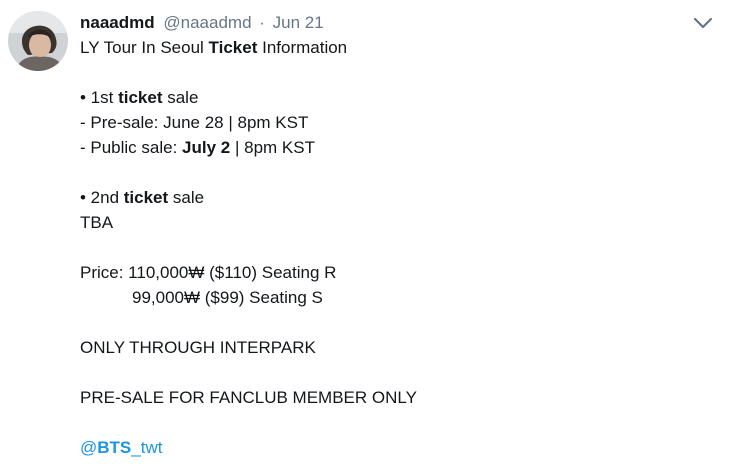  Describe the element at coordinates (298, 22) in the screenshot. I see `tweet-timestamp: Jun 21` at that location.